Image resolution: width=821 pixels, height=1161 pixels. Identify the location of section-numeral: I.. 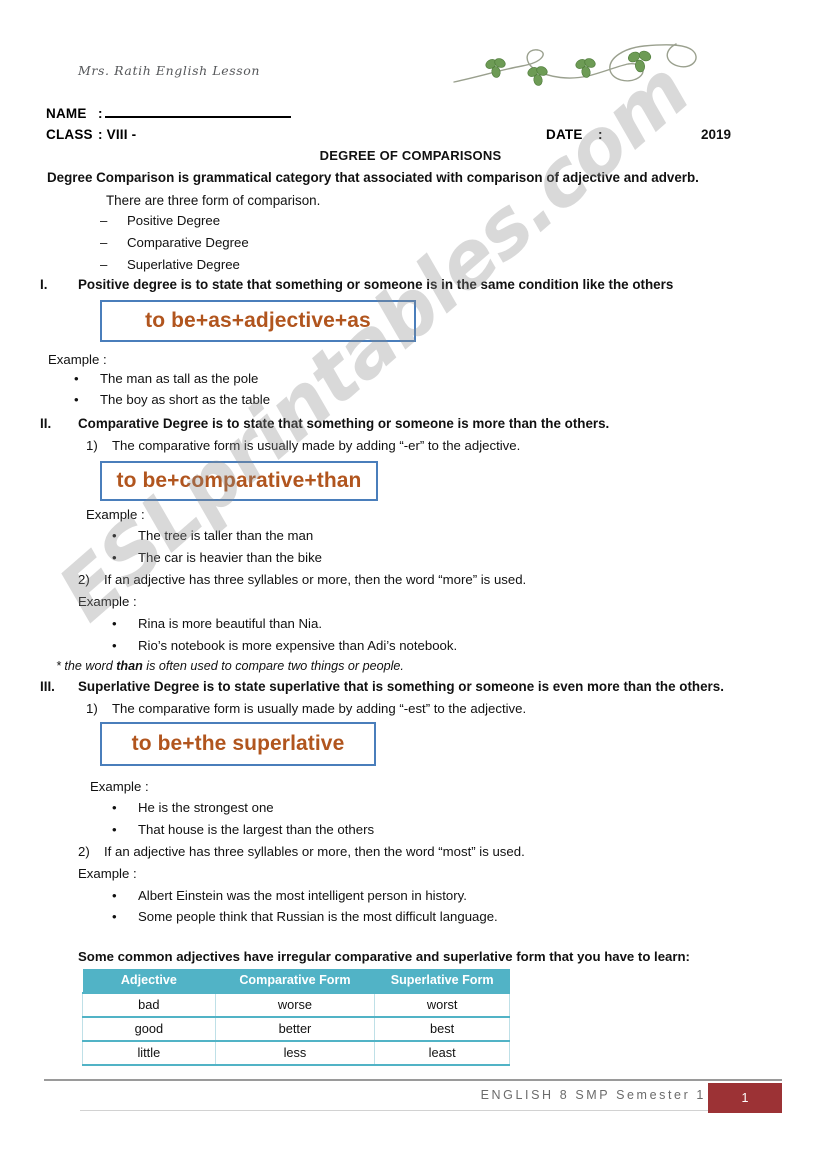
(44, 284).